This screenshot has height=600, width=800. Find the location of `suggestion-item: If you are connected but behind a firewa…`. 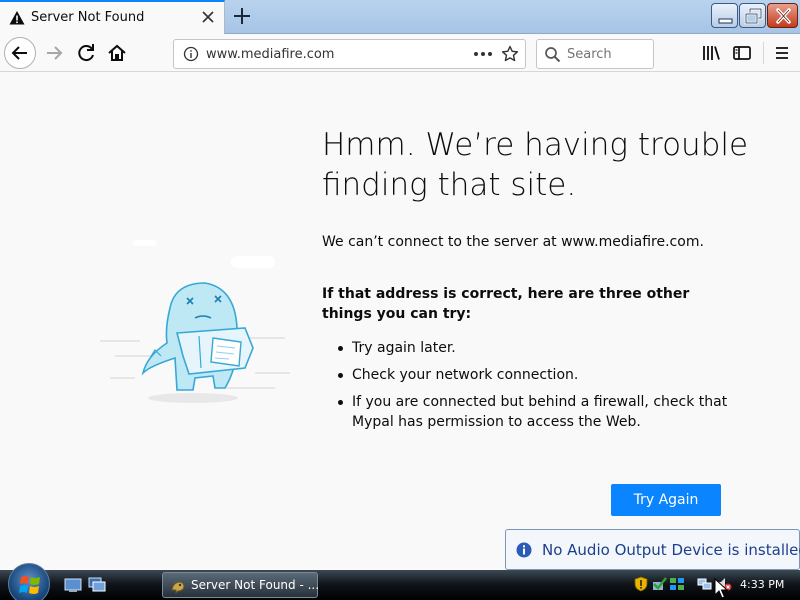

suggestion-item: If you are connected but behind a firewa… is located at coordinates (527, 412).